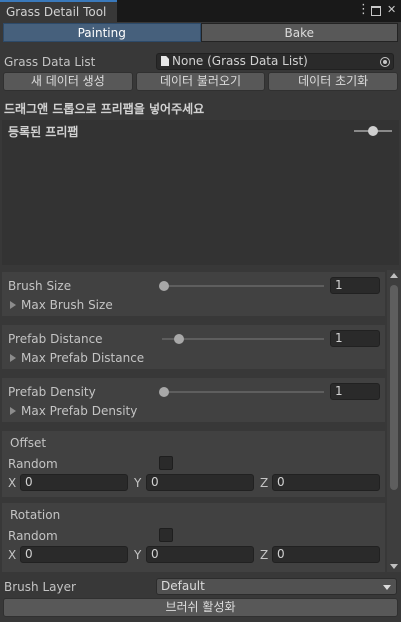  What do you see at coordinates (243, 339) in the screenshot?
I see `prefab-distance-slider` at bounding box center [243, 339].